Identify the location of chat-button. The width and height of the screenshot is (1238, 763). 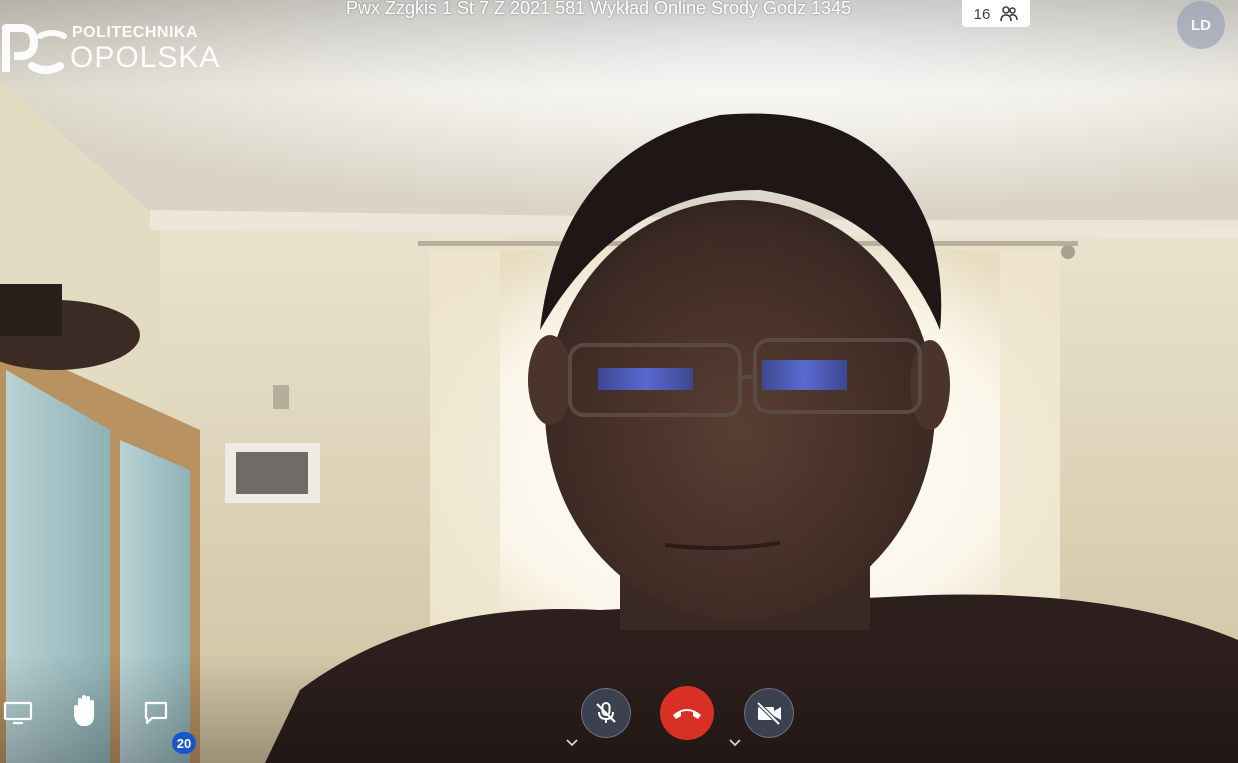
(156, 713).